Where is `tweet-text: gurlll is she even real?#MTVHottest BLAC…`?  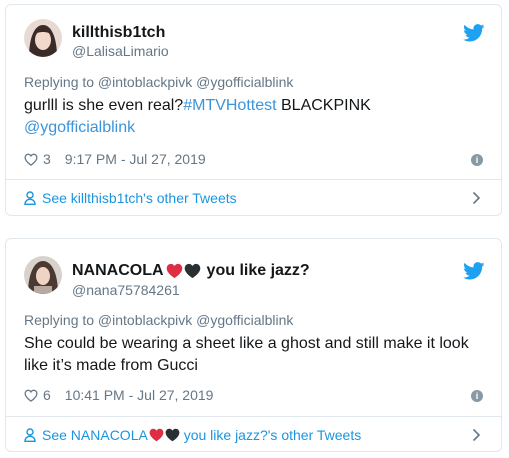 tweet-text: gurlll is she even real?#MTVHottest BLAC… is located at coordinates (255, 117).